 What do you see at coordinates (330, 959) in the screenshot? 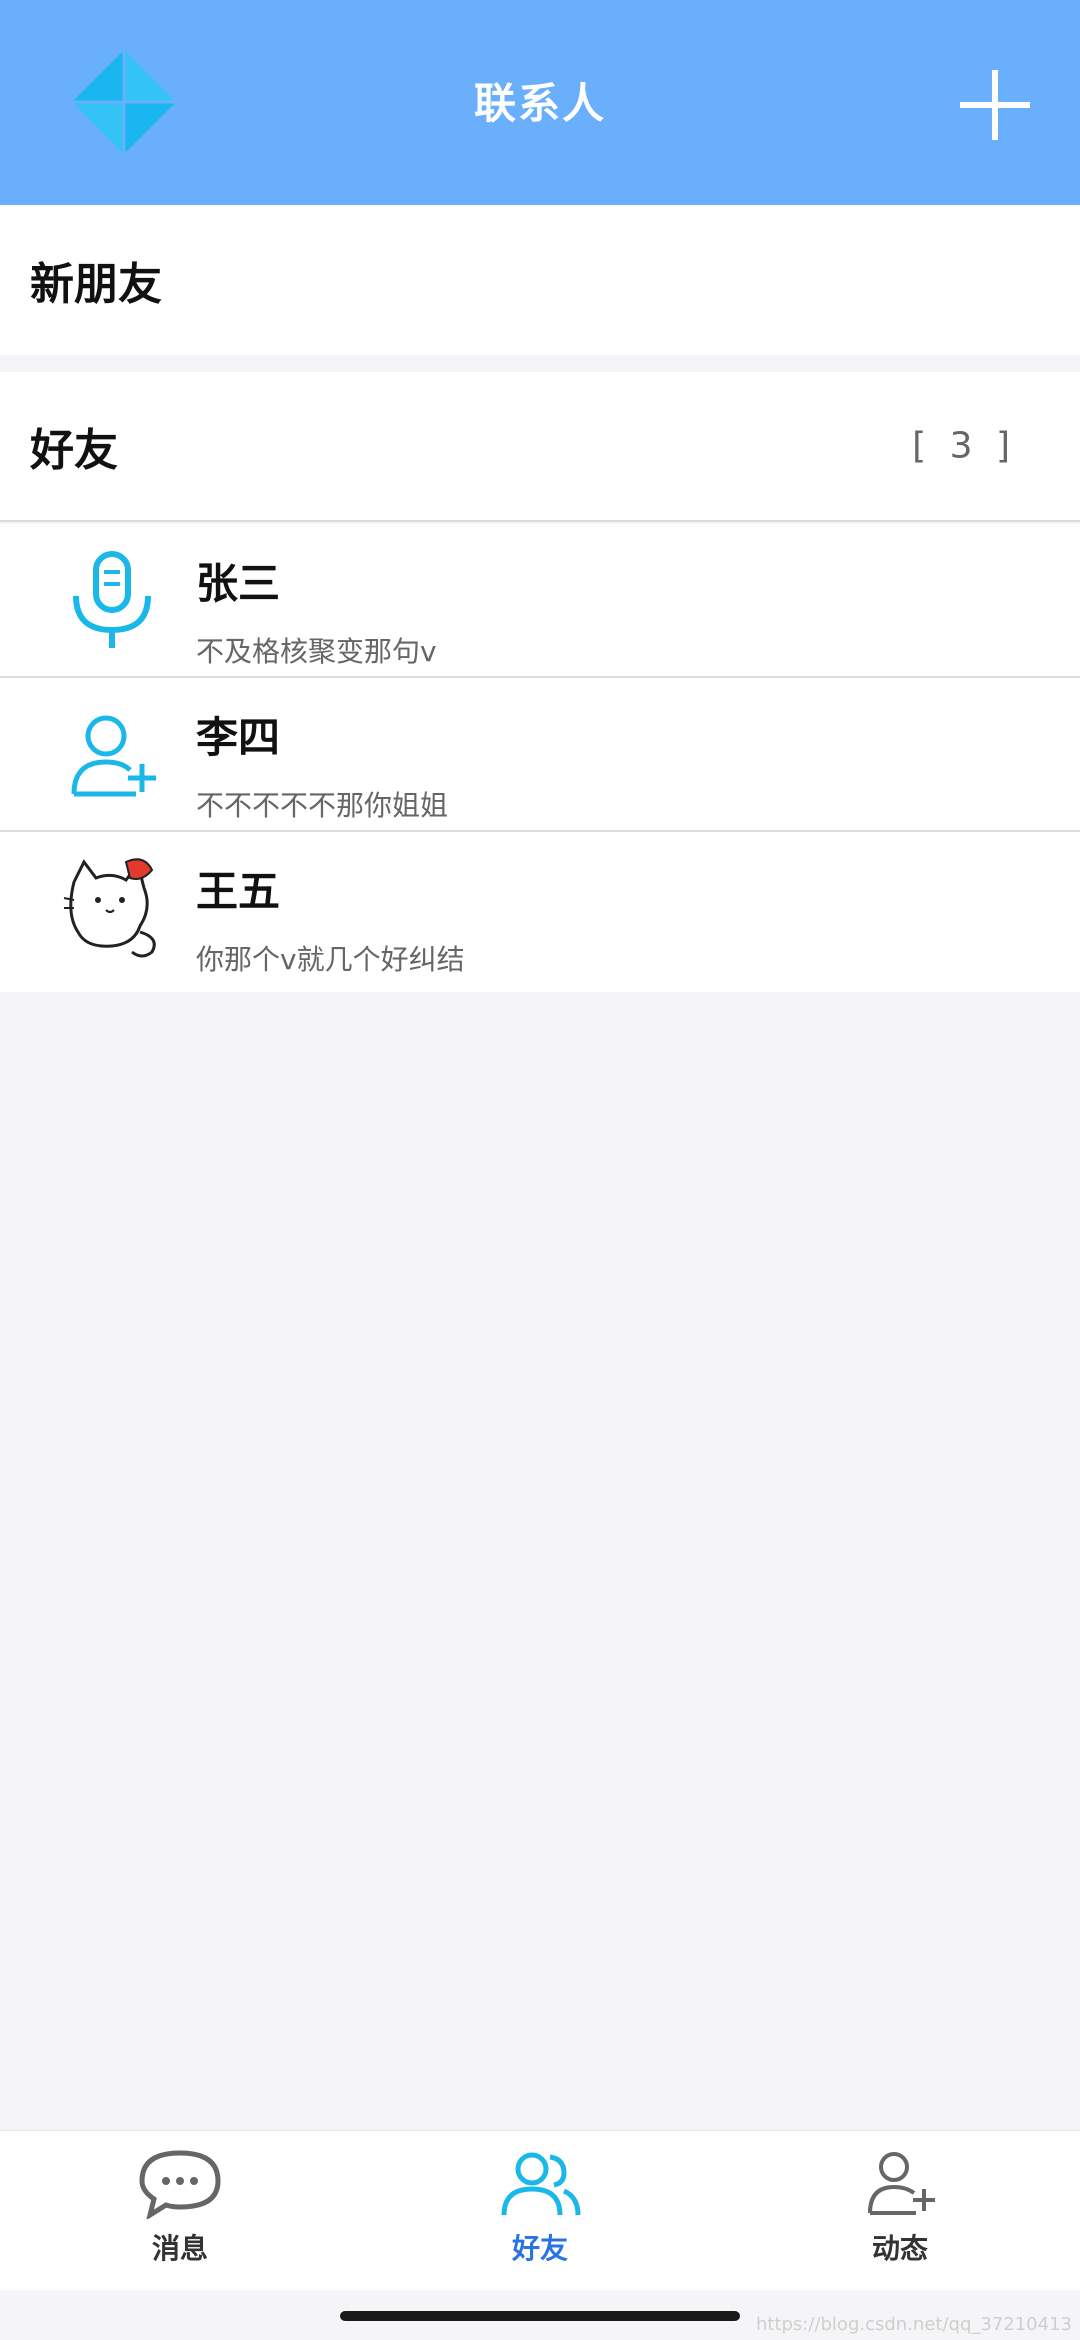
I see `contact-last-message: 你那个v就几个好纠结` at bounding box center [330, 959].